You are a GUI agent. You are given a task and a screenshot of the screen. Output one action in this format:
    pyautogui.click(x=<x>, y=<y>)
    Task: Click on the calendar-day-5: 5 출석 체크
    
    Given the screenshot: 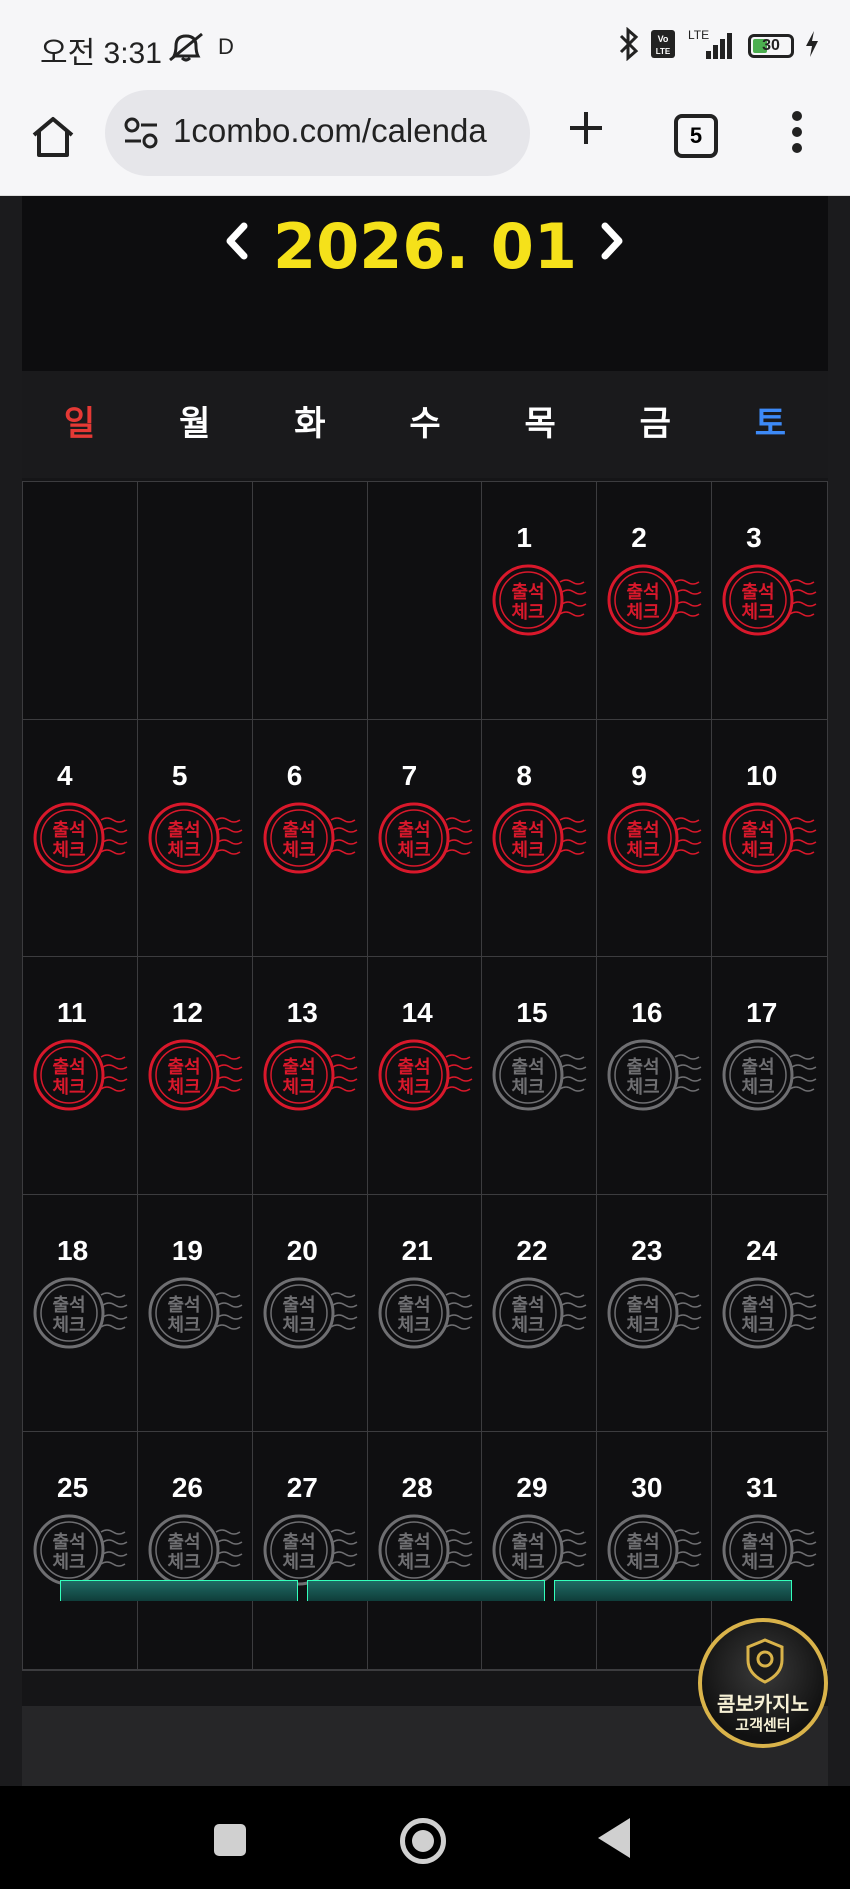 What is the action you would take?
    pyautogui.click(x=195, y=838)
    